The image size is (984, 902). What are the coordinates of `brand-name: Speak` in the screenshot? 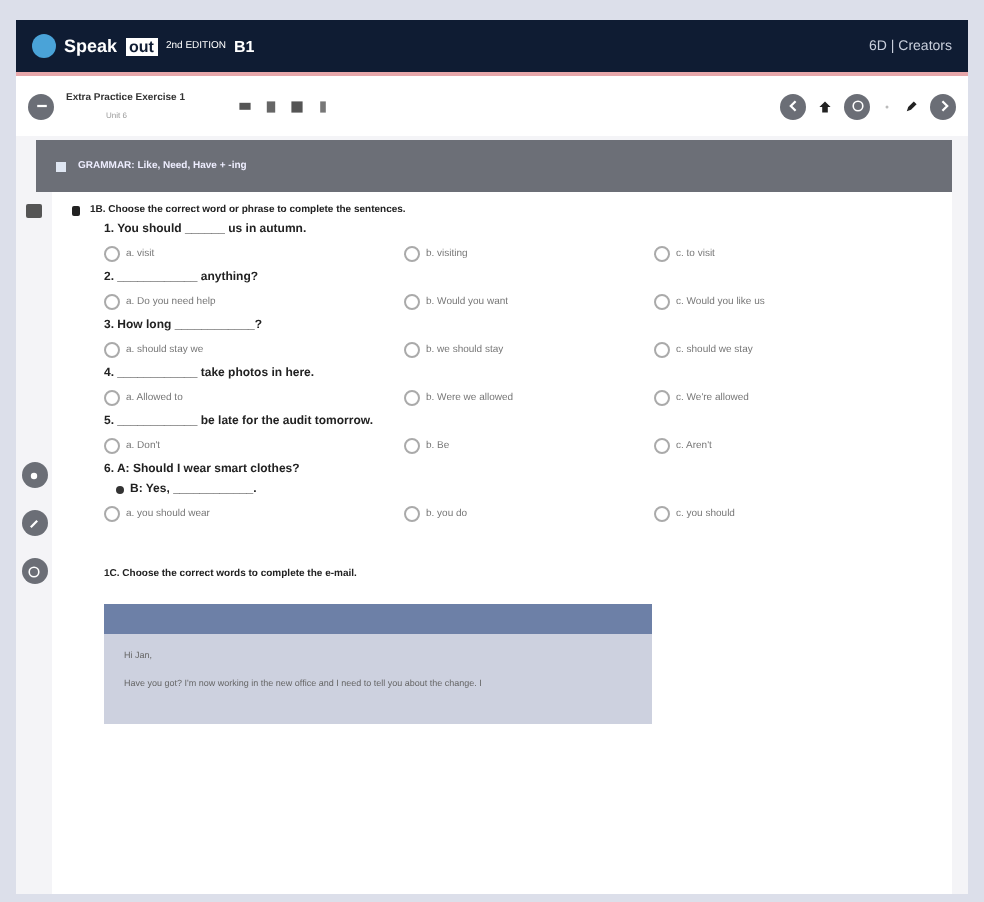 It's located at (91, 46).